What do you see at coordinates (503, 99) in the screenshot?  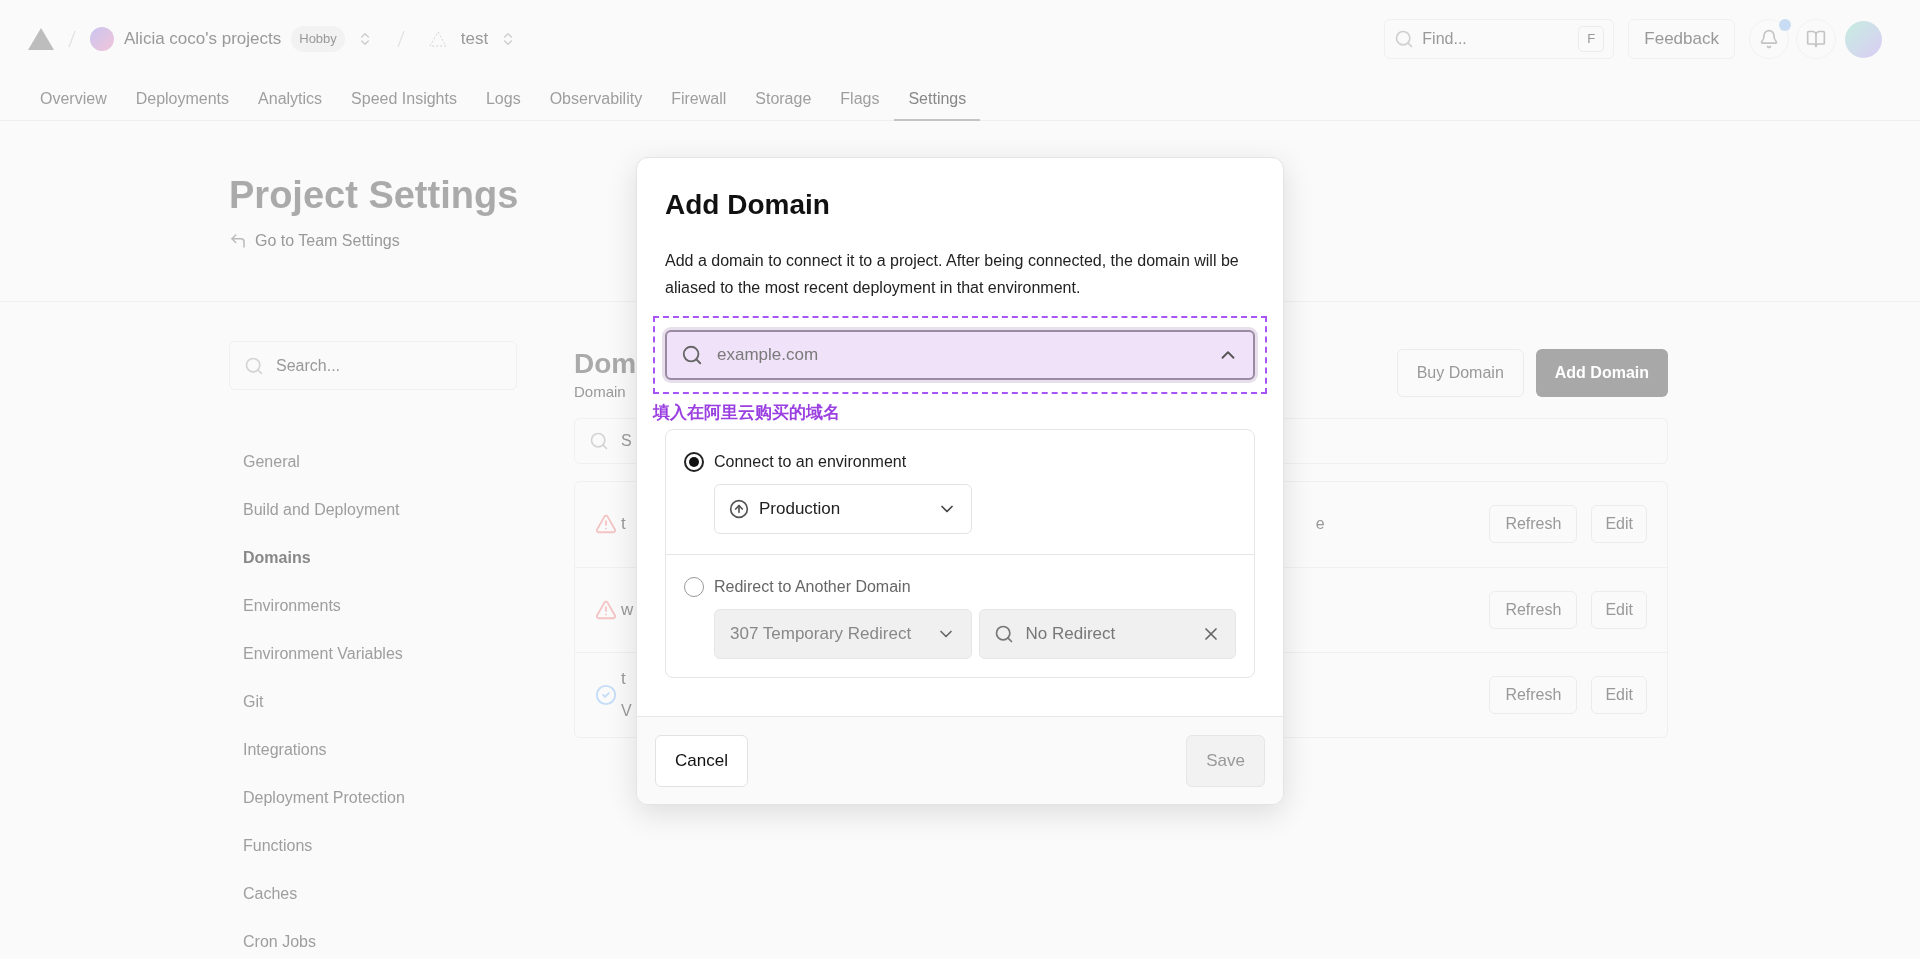 I see `nav-tab: Logs` at bounding box center [503, 99].